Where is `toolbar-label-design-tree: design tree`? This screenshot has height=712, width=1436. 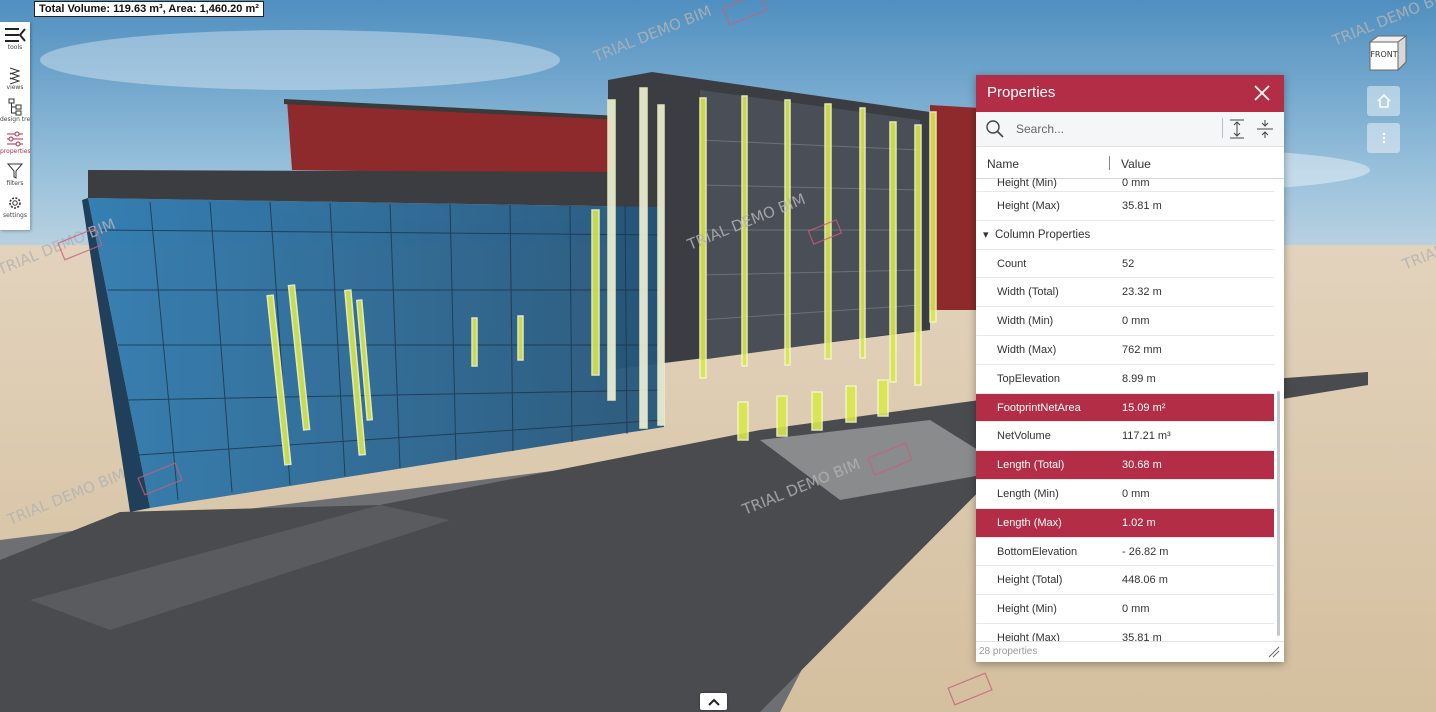
toolbar-label-design-tree: design tree is located at coordinates (15, 119).